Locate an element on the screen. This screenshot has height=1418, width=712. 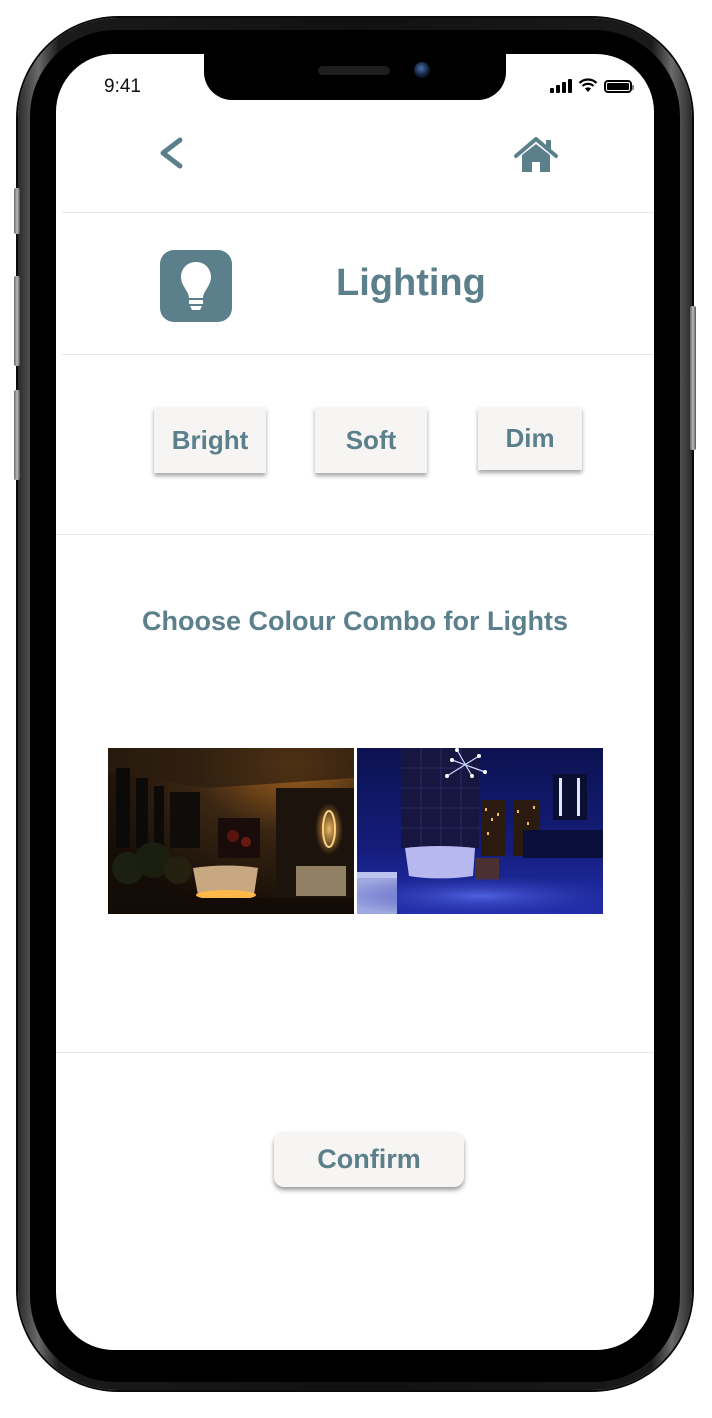
home-button is located at coordinates (536, 157).